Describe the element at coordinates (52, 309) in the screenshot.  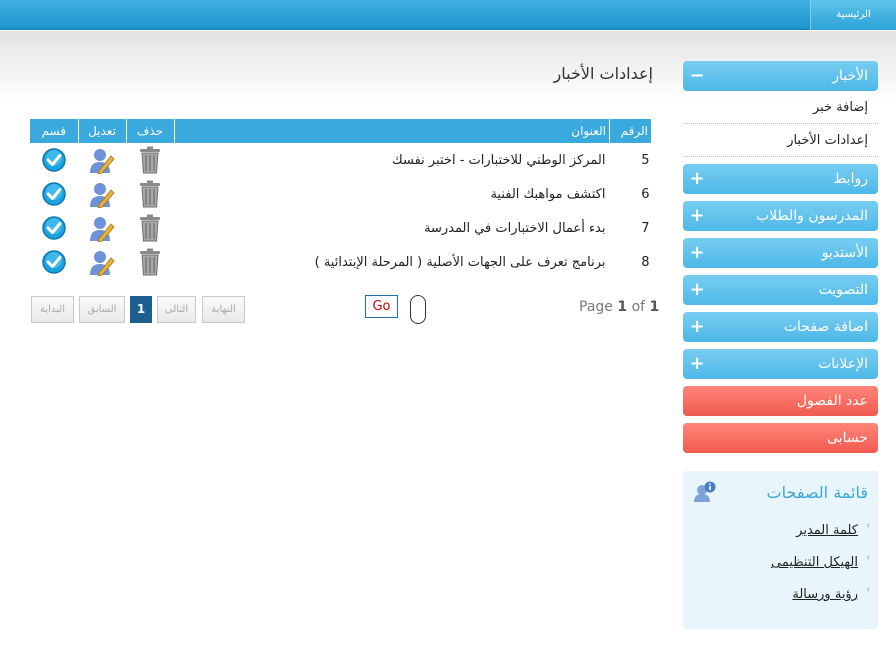
I see `pager-start-button: البداية` at that location.